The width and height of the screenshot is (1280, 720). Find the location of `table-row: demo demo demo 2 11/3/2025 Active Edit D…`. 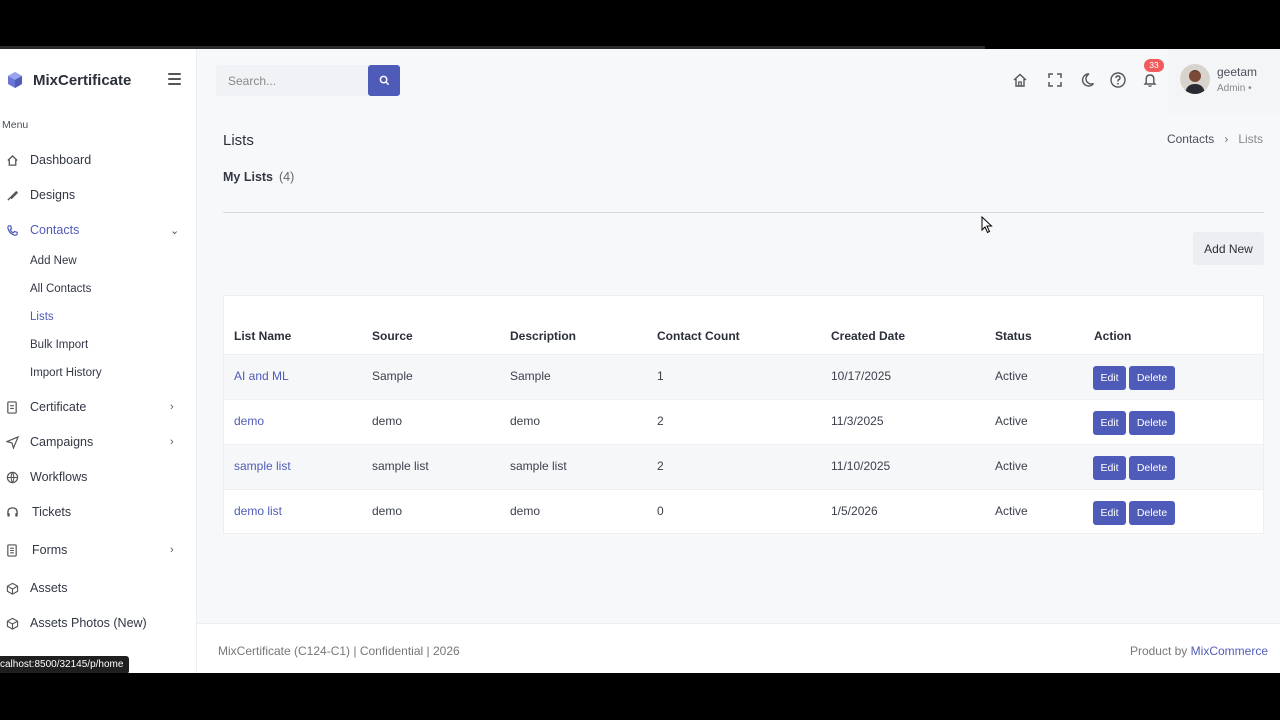

table-row: demo demo demo 2 11/3/2025 Active Edit D… is located at coordinates (743, 421).